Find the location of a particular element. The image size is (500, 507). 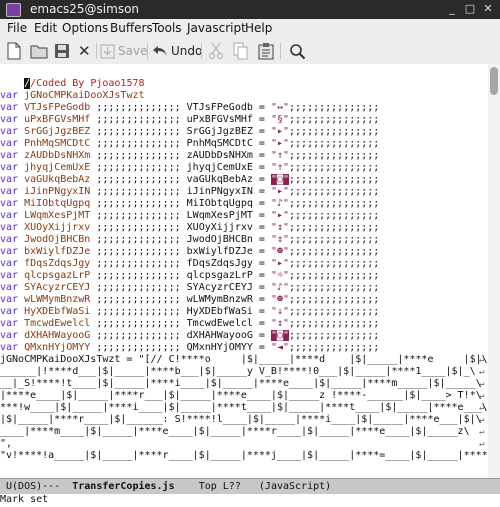

toolbar: ✕ Save Undo is located at coordinates (250, 51).